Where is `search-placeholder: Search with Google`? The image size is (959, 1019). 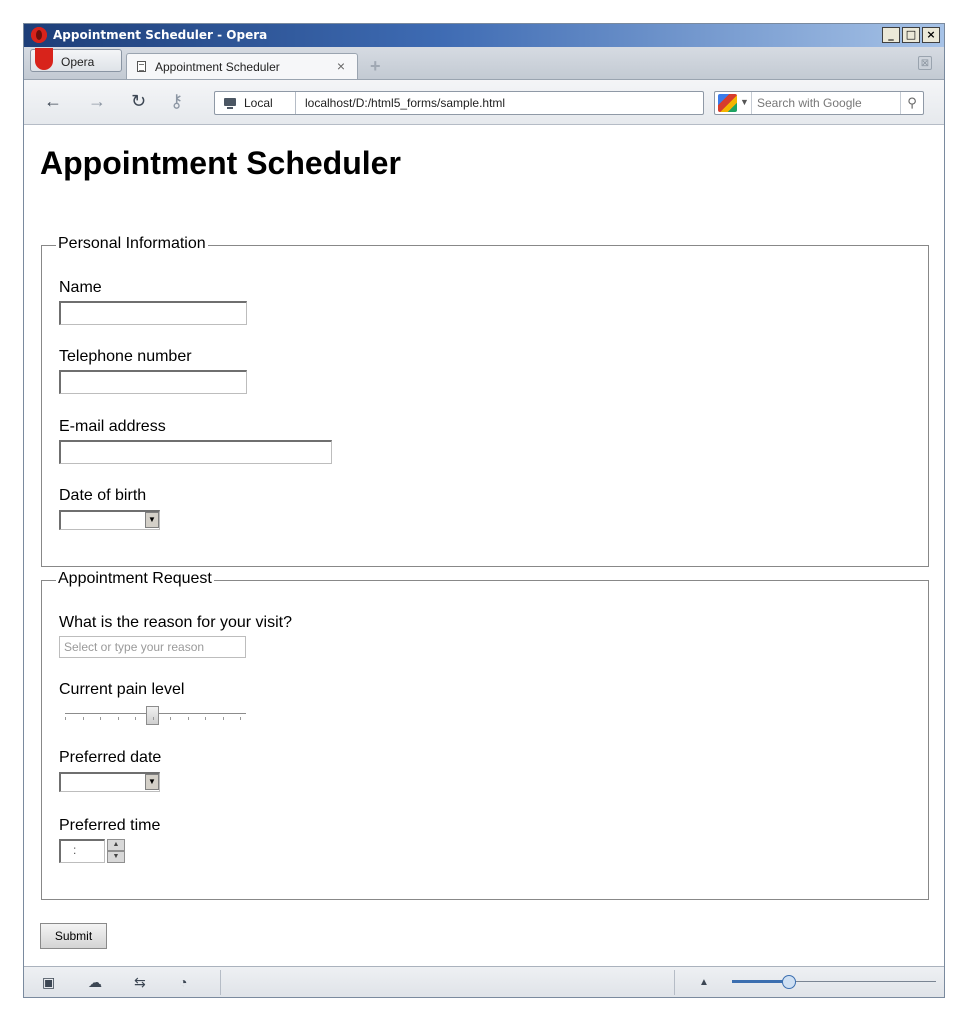 search-placeholder: Search with Google is located at coordinates (809, 103).